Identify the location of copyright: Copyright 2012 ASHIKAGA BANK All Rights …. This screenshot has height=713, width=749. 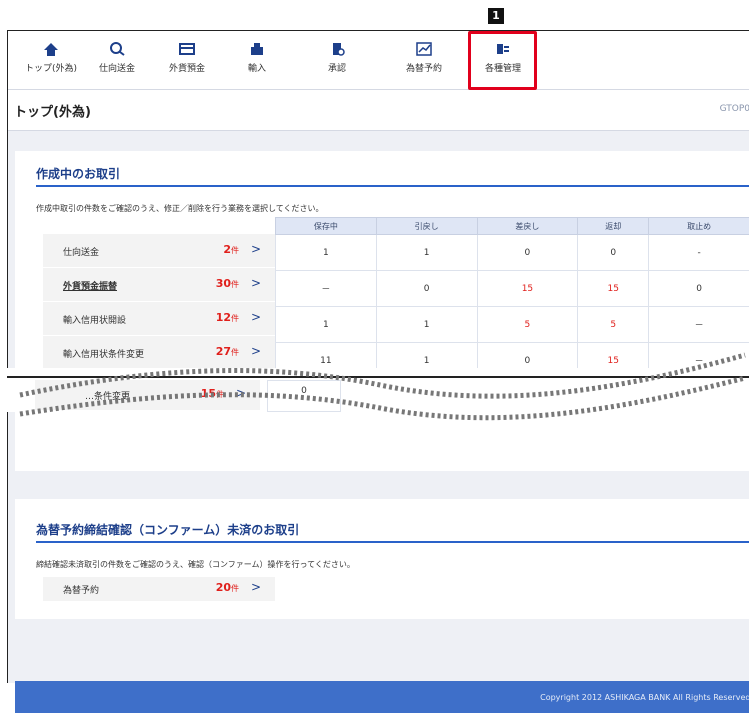
(644, 697).